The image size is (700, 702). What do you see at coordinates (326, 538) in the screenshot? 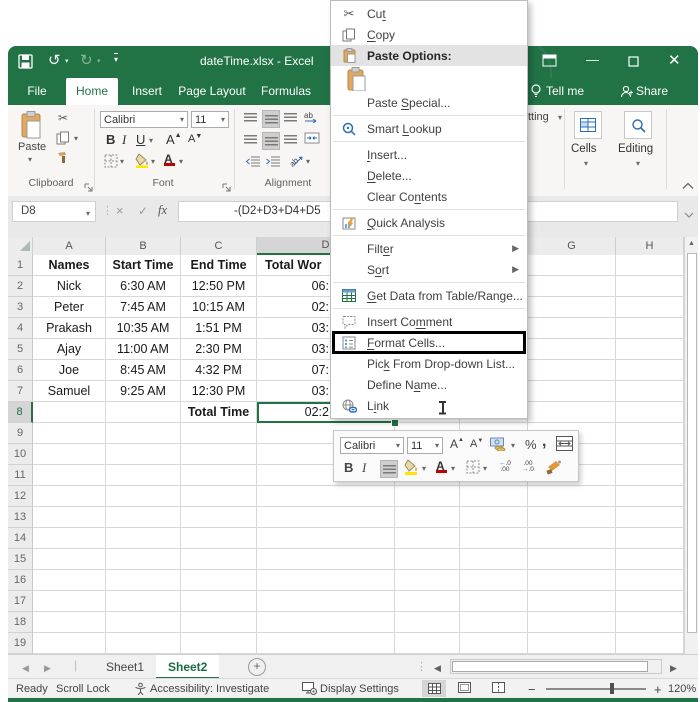
I see `cell-D14` at bounding box center [326, 538].